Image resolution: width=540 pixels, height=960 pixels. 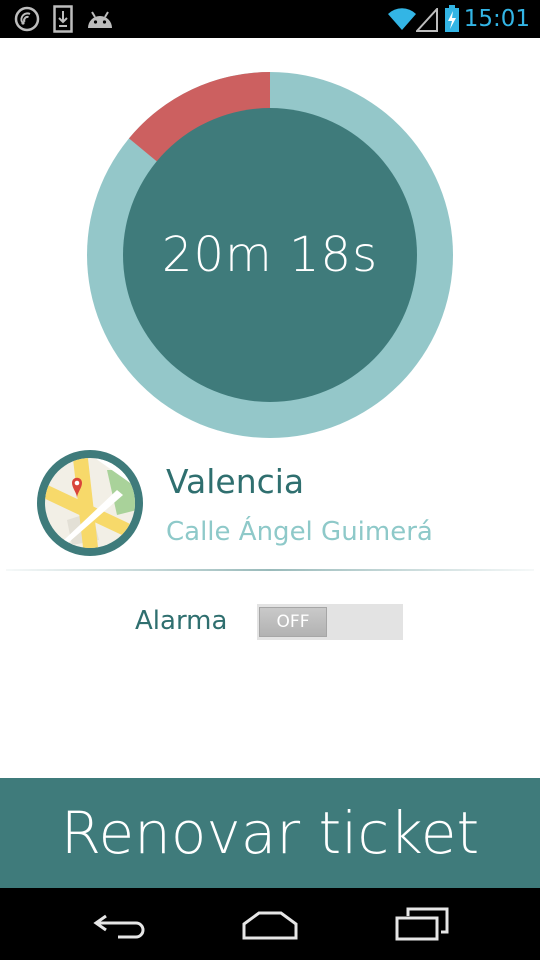 I want to click on map-icon, so click(x=90, y=503).